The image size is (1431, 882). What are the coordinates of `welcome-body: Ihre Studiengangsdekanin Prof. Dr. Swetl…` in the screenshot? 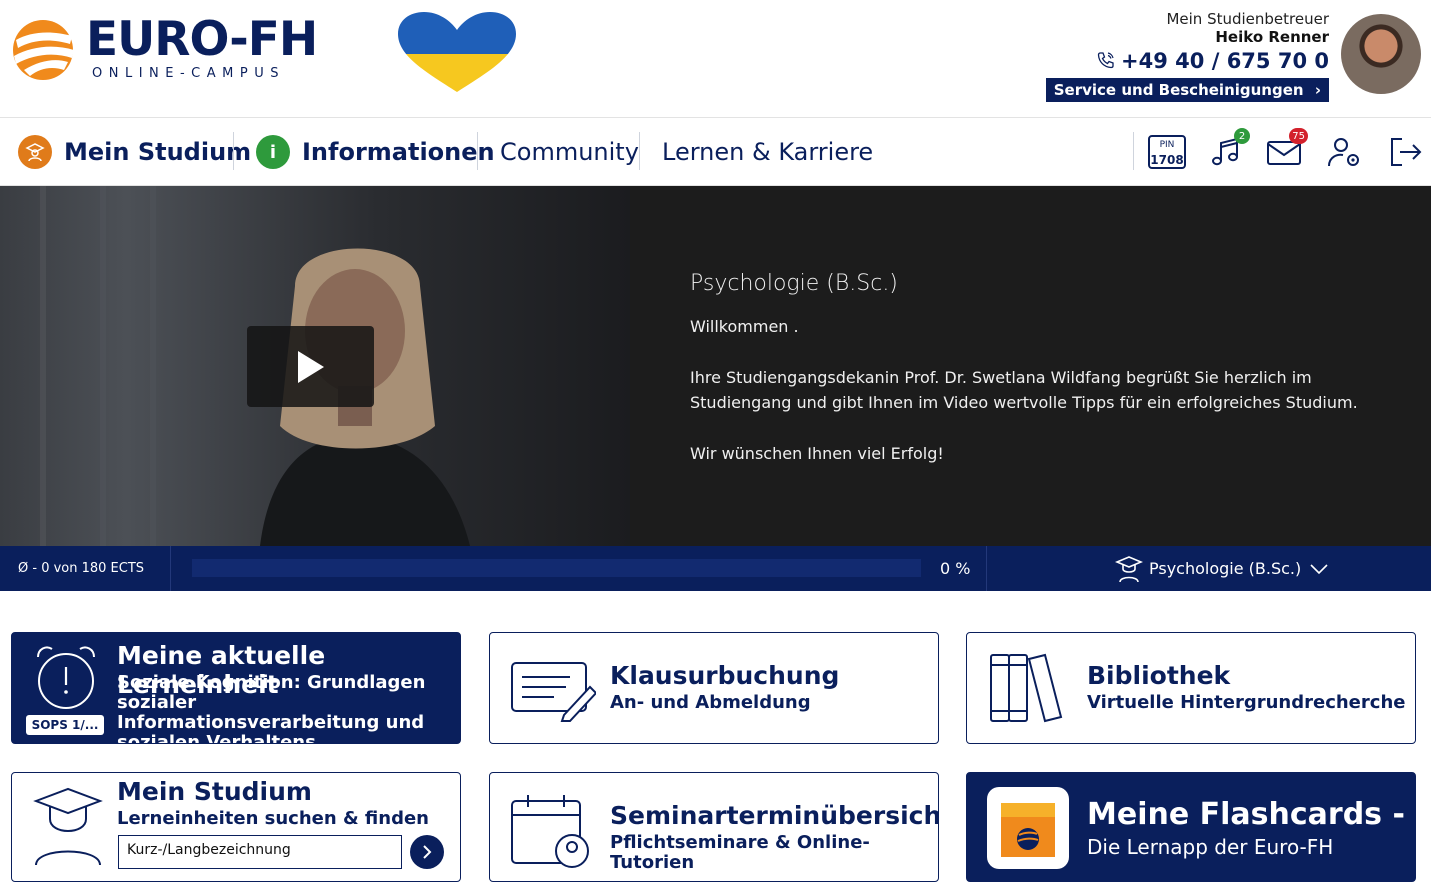 It's located at (1024, 390).